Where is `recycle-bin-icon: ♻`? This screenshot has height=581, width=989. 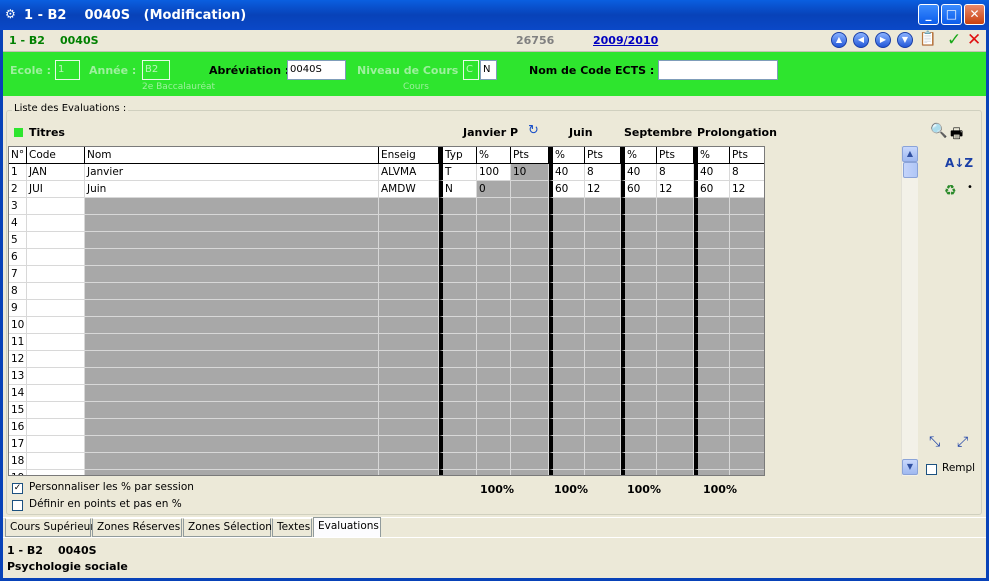
recycle-bin-icon: ♻ is located at coordinates (950, 191).